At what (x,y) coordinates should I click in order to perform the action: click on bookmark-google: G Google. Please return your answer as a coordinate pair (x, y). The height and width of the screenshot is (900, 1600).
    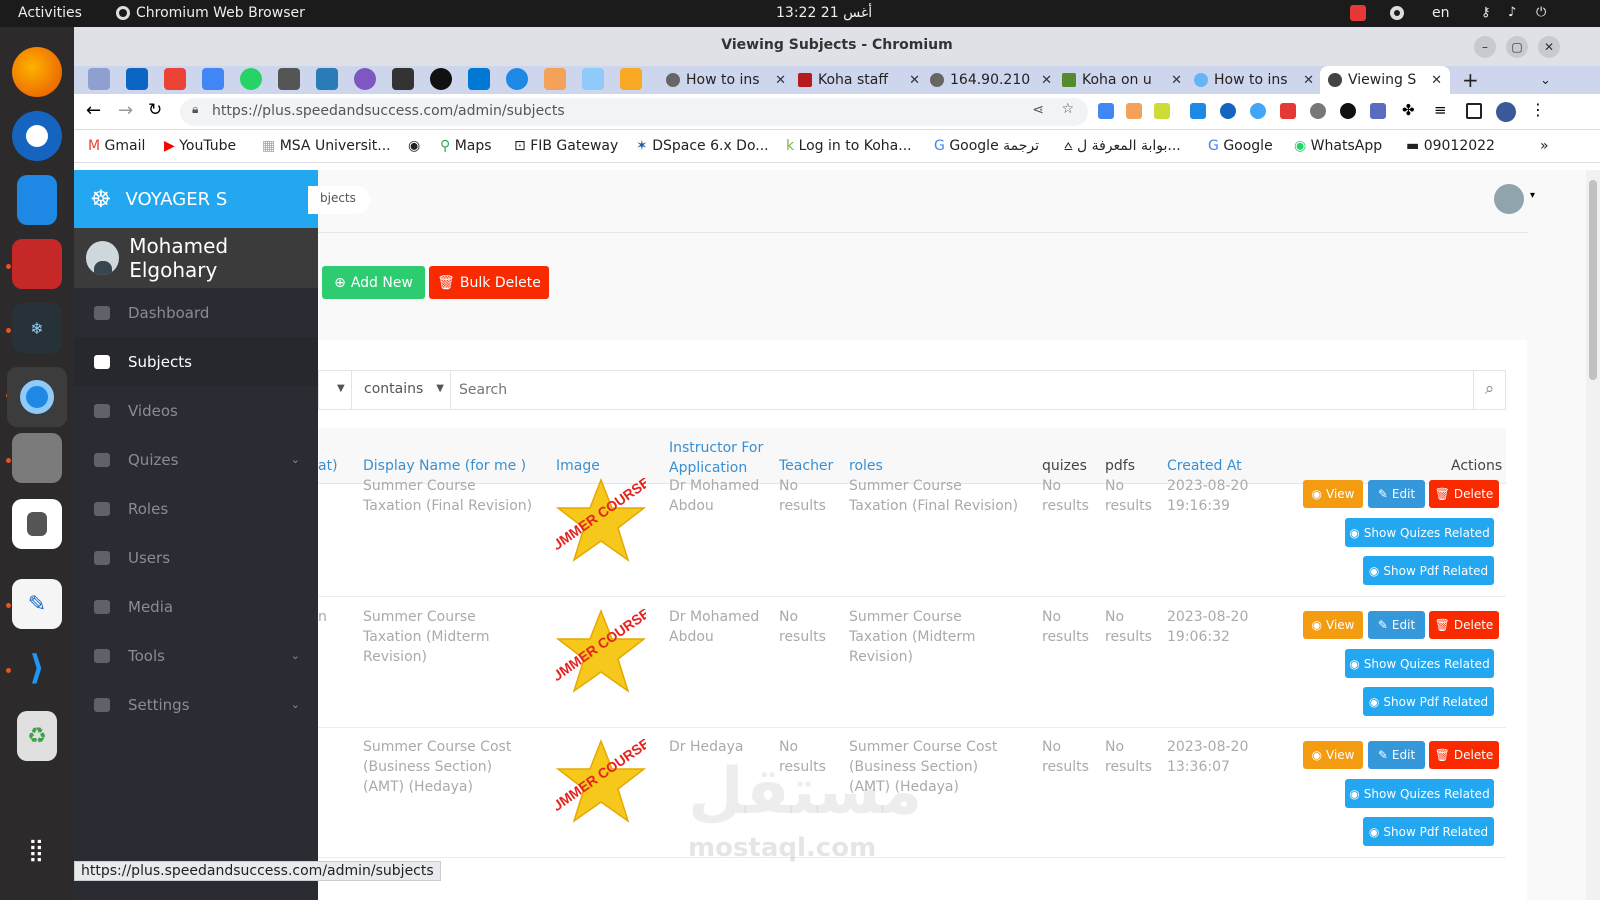
    Looking at the image, I should click on (1240, 146).